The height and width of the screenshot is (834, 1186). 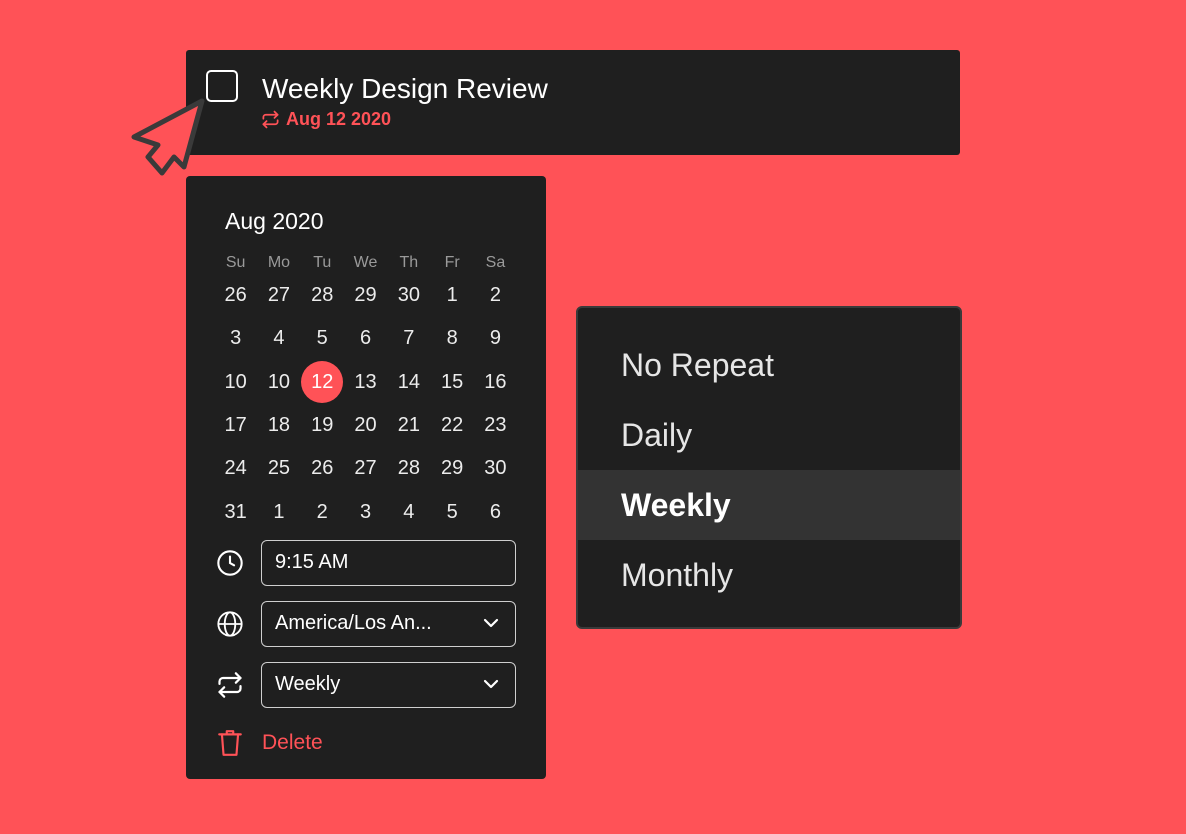 What do you see at coordinates (491, 623) in the screenshot?
I see `chevron-down-icon` at bounding box center [491, 623].